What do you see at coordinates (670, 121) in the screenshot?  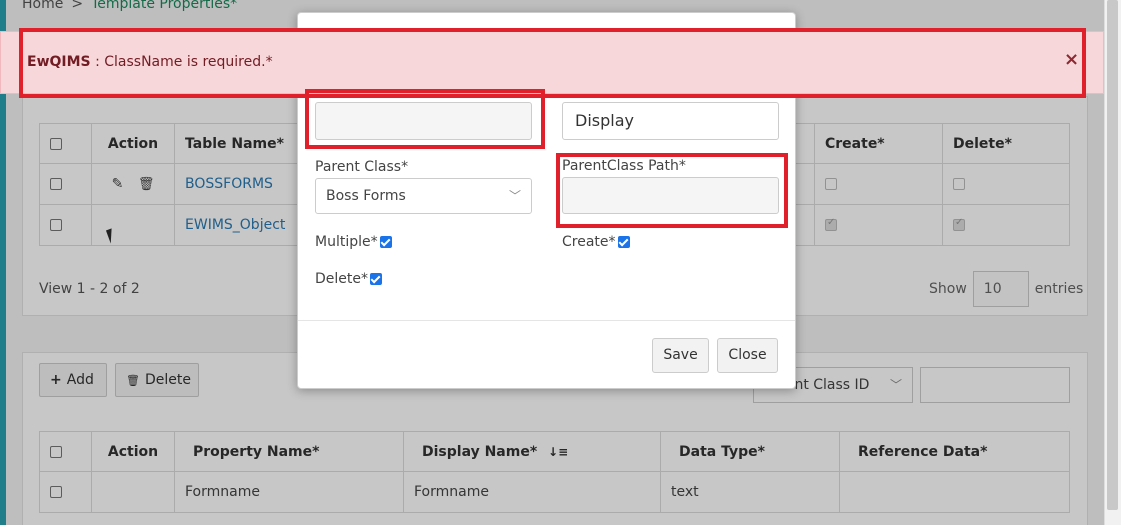 I see `display-name-input: Display` at bounding box center [670, 121].